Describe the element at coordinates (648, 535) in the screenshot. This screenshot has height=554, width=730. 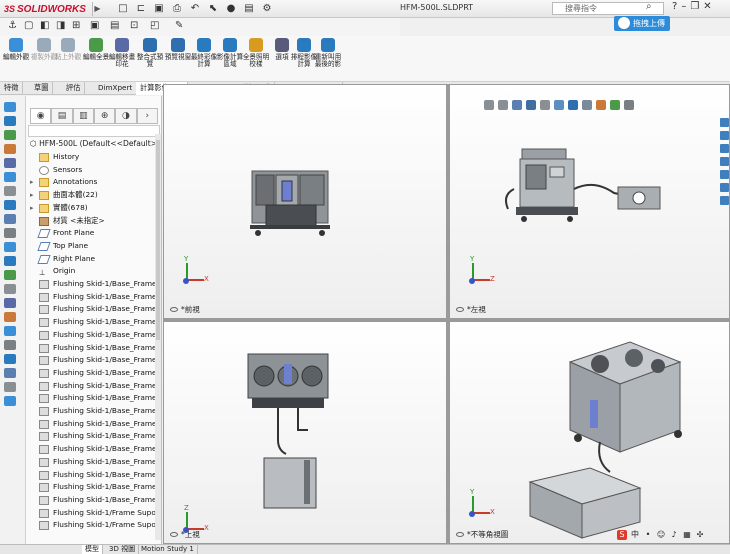
I see `ime-punctuation-icon: •` at that location.